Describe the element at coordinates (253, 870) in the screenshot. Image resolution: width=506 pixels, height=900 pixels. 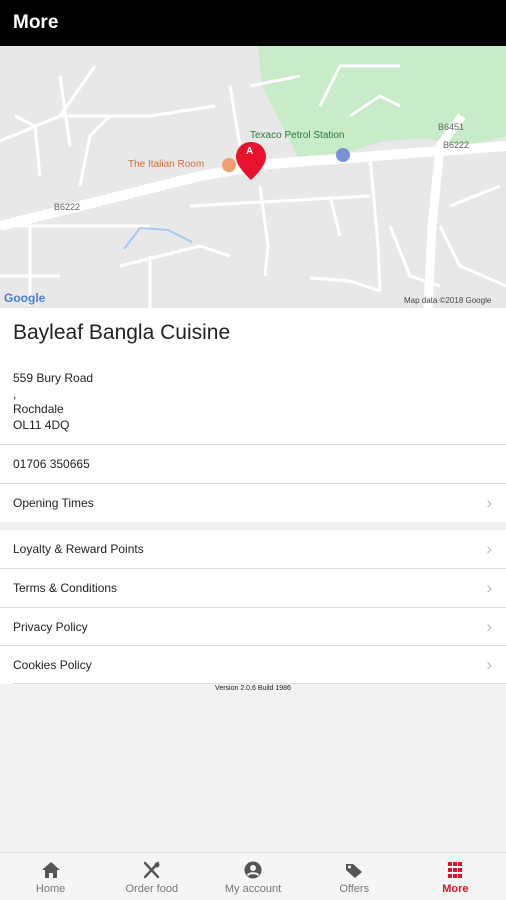
I see `account-icon` at that location.